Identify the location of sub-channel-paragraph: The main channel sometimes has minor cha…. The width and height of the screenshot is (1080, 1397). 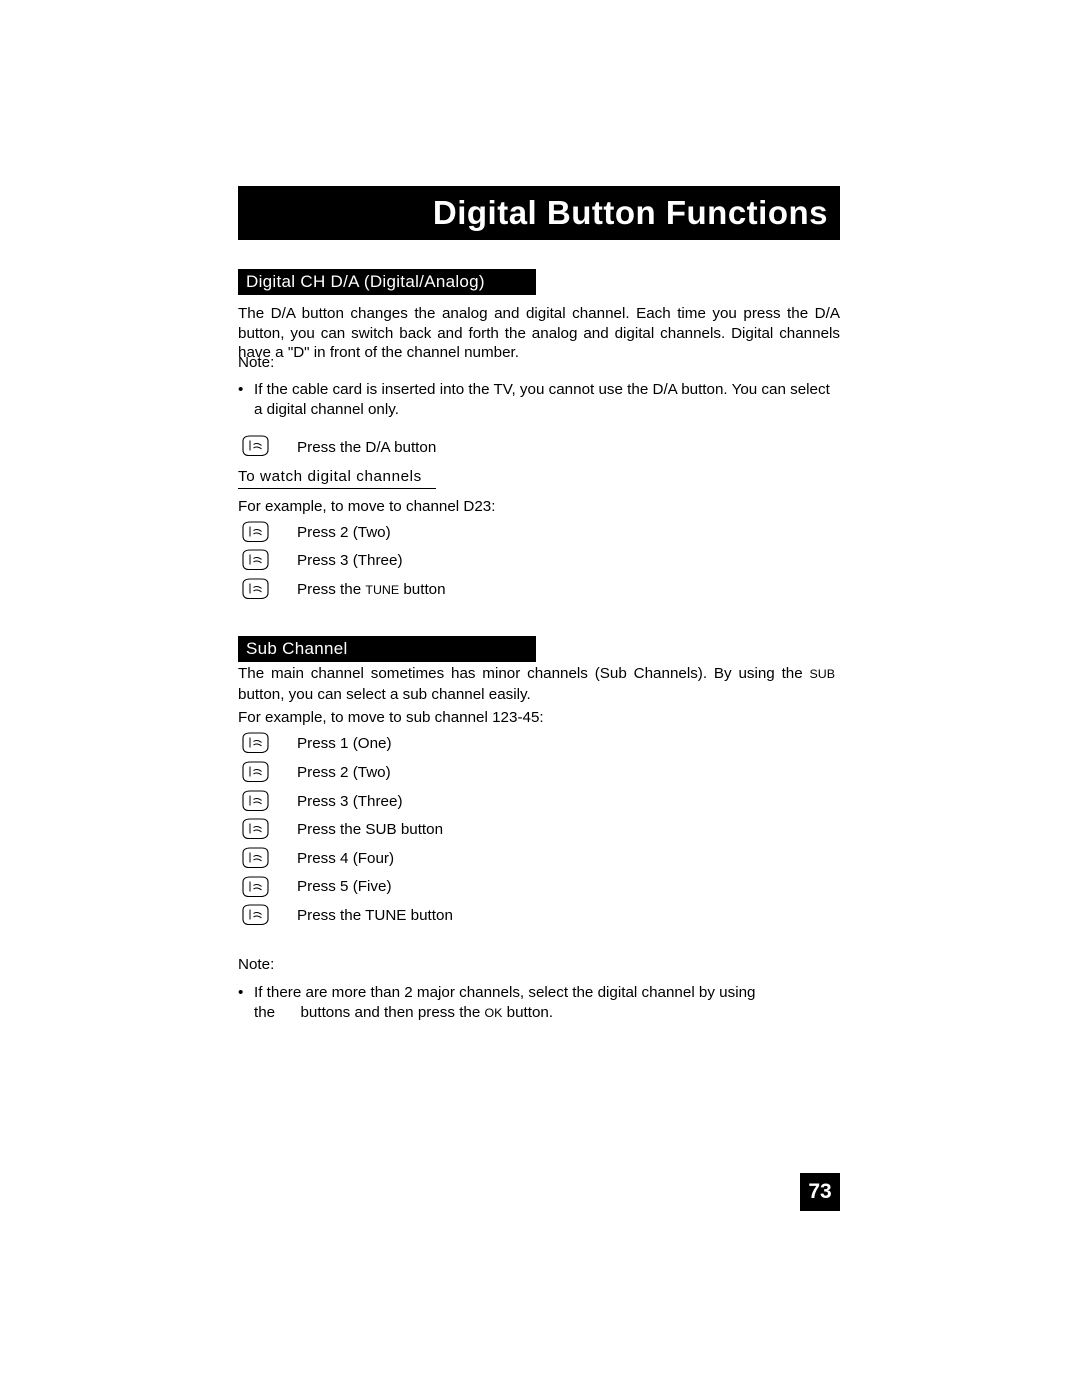
(536, 684).